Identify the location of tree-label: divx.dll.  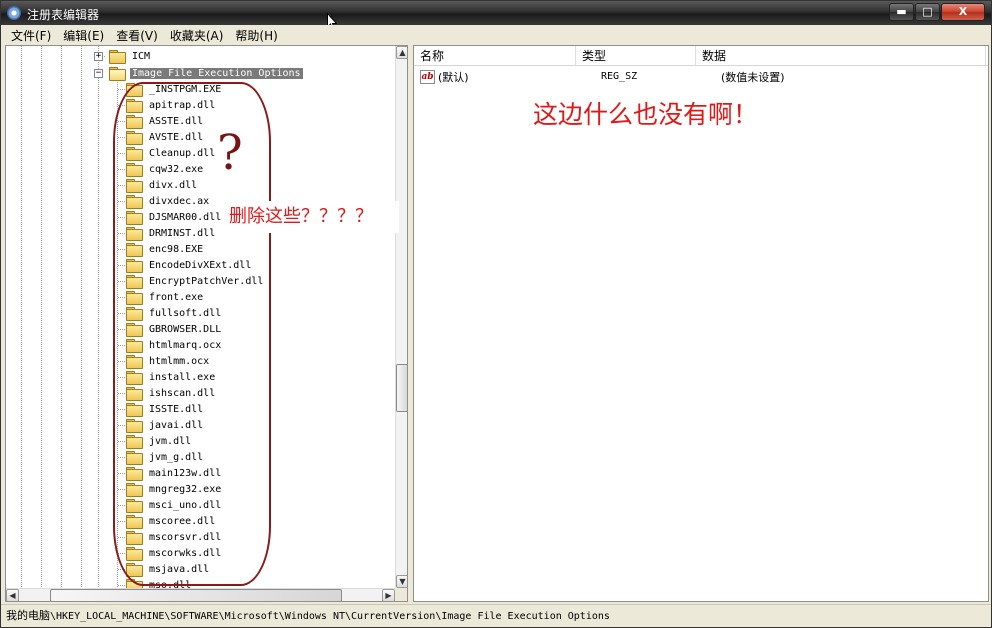
(173, 185).